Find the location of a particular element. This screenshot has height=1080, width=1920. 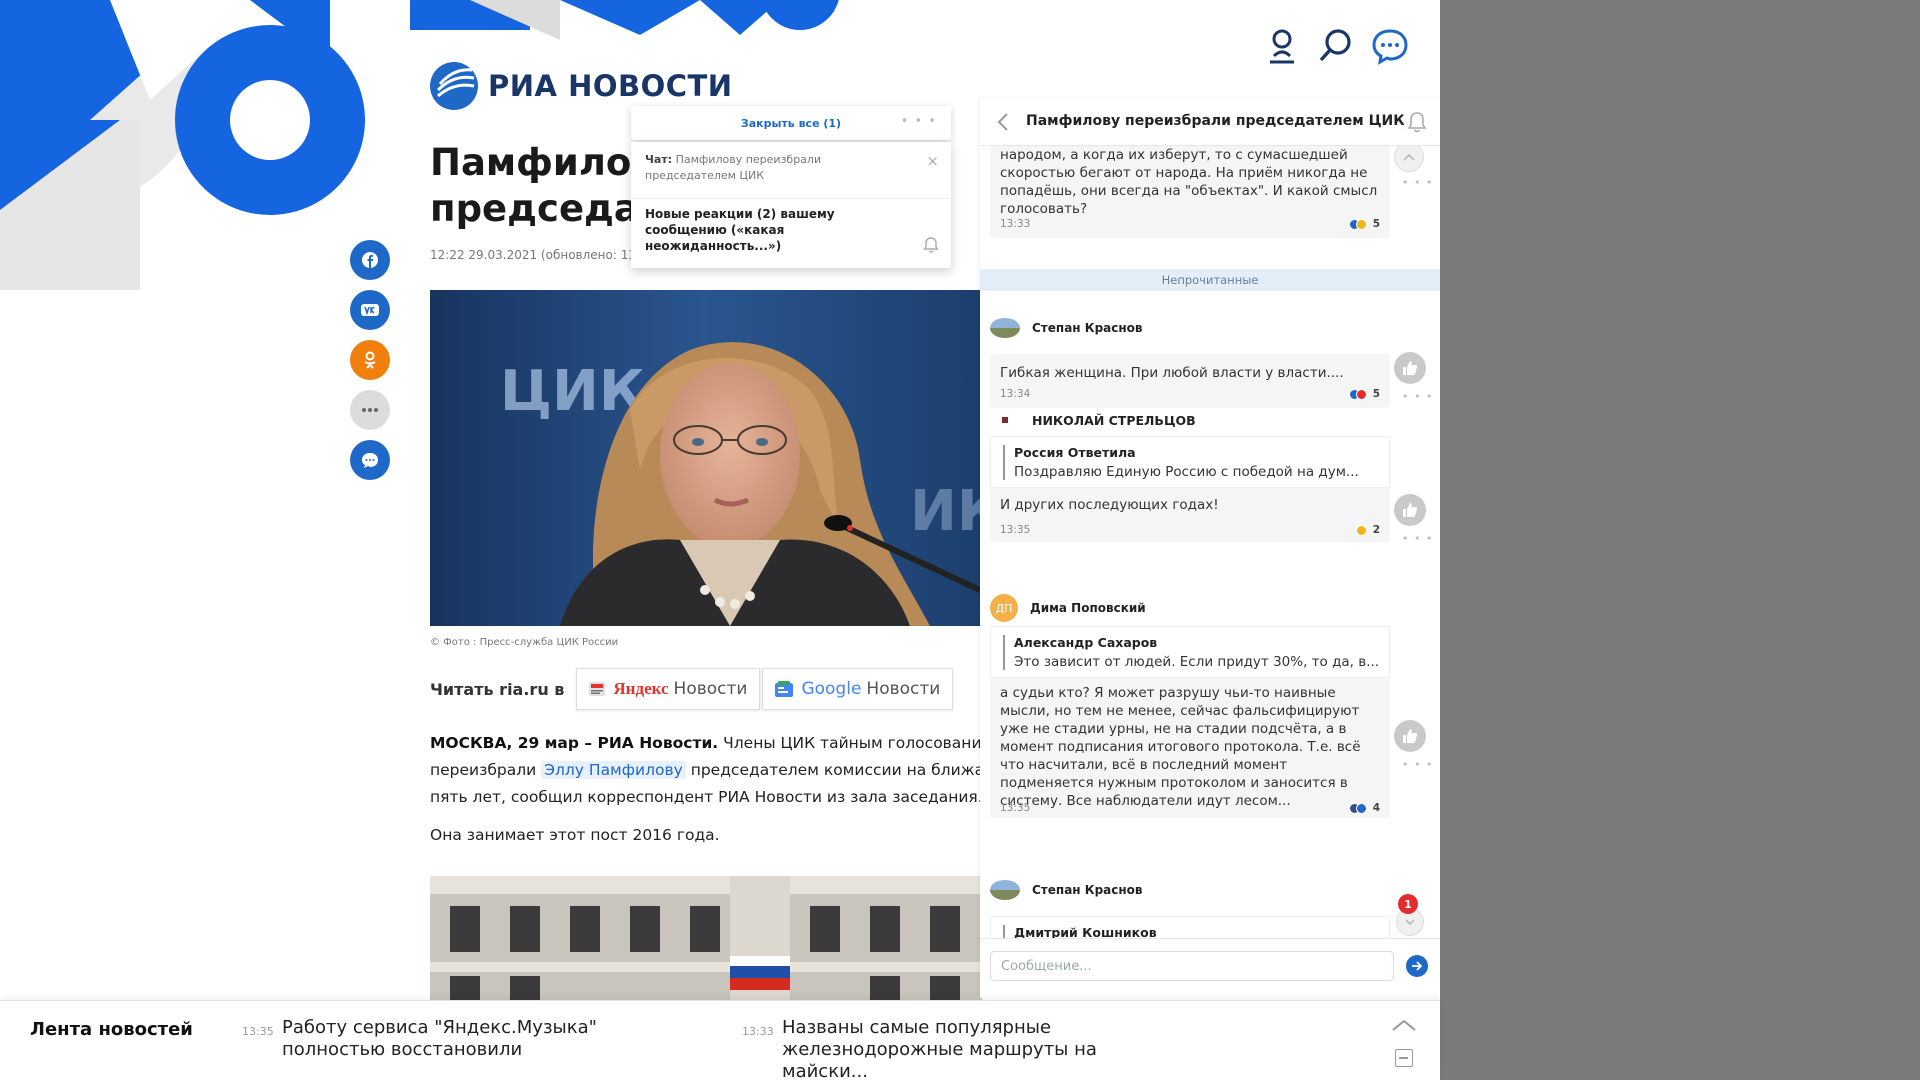

yandex-news-icon is located at coordinates (597, 689).